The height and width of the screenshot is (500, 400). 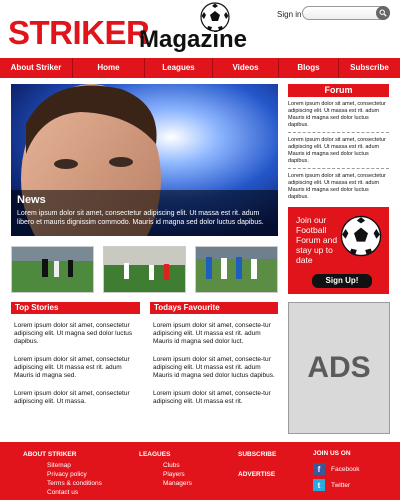 What do you see at coordinates (165, 474) in the screenshot?
I see `footer-link-players: Players` at bounding box center [165, 474].